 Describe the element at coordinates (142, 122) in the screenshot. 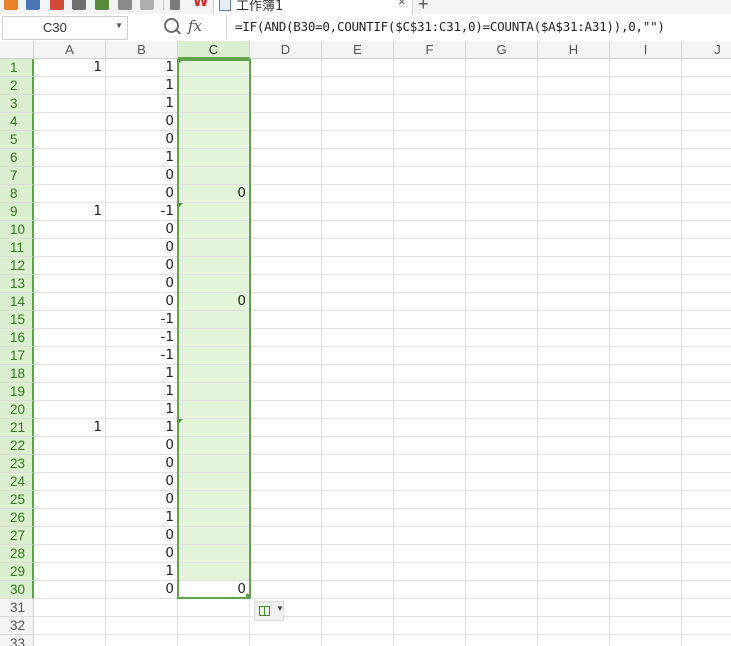

I see `cell-b4: 0` at that location.